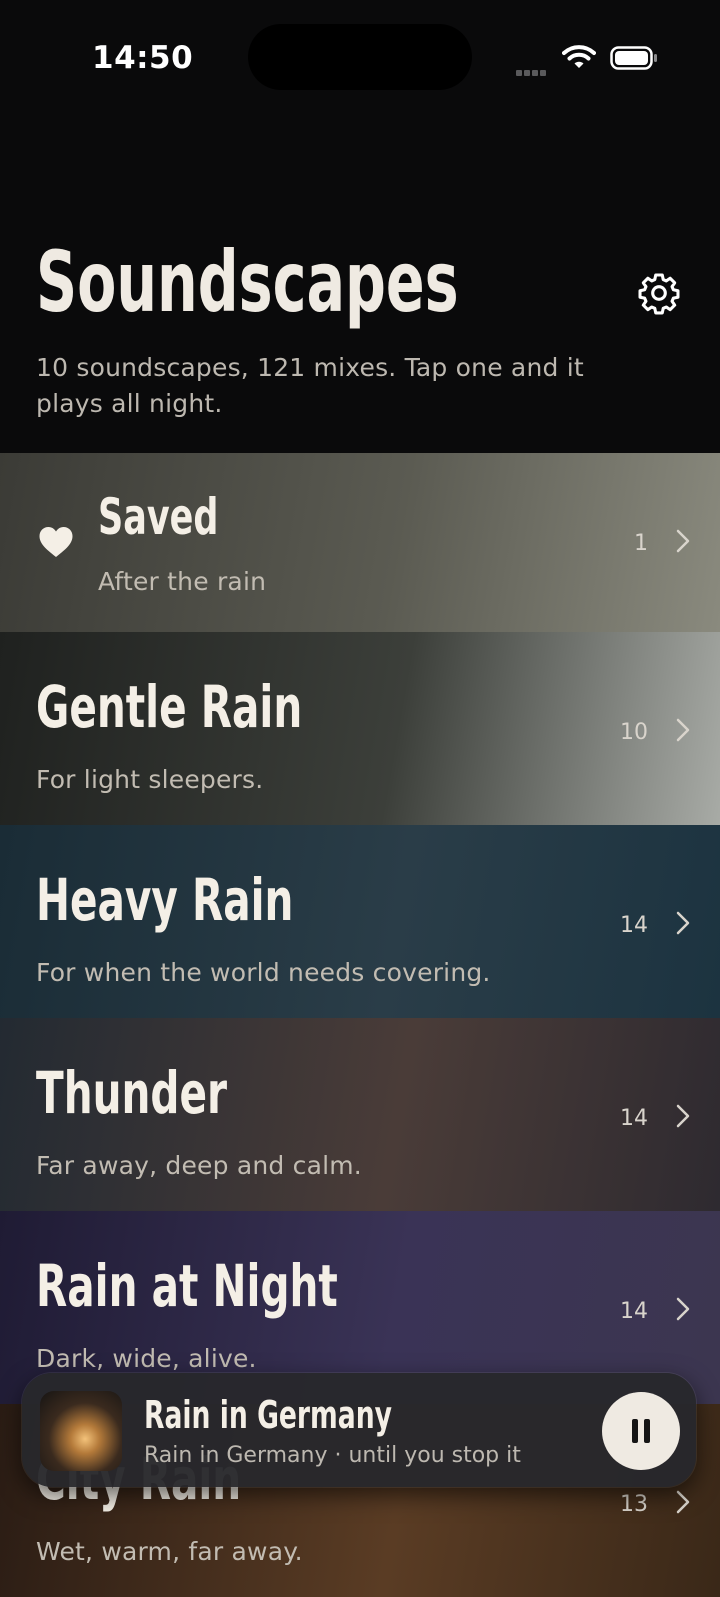 The width and height of the screenshot is (720, 1597). Describe the element at coordinates (146, 1358) in the screenshot. I see `row-description: Dark, wide, alive.` at that location.